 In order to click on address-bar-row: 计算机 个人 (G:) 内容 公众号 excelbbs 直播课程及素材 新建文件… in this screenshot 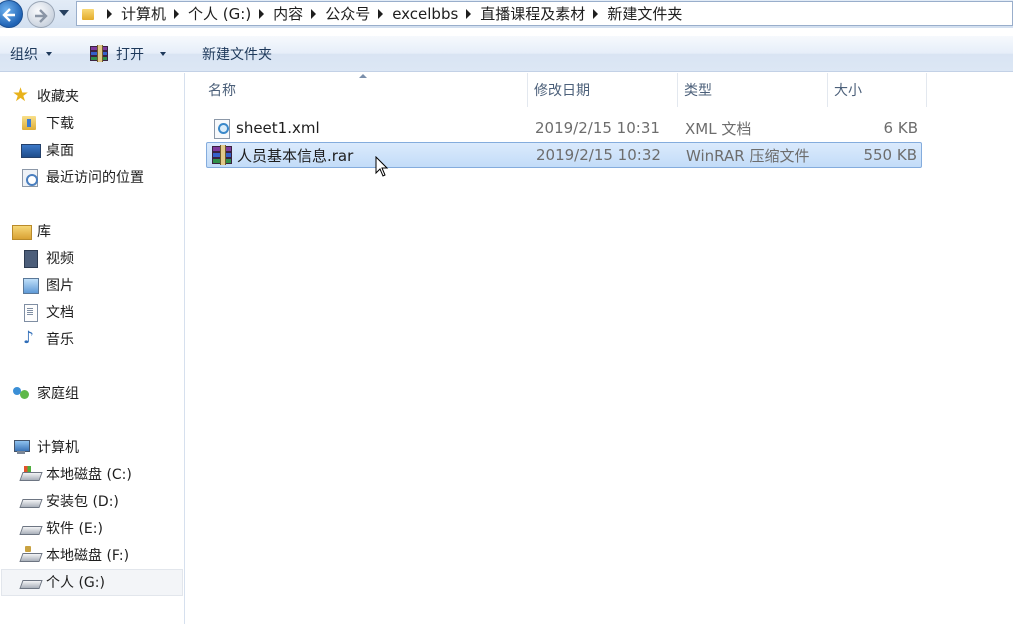, I will do `click(506, 14)`.